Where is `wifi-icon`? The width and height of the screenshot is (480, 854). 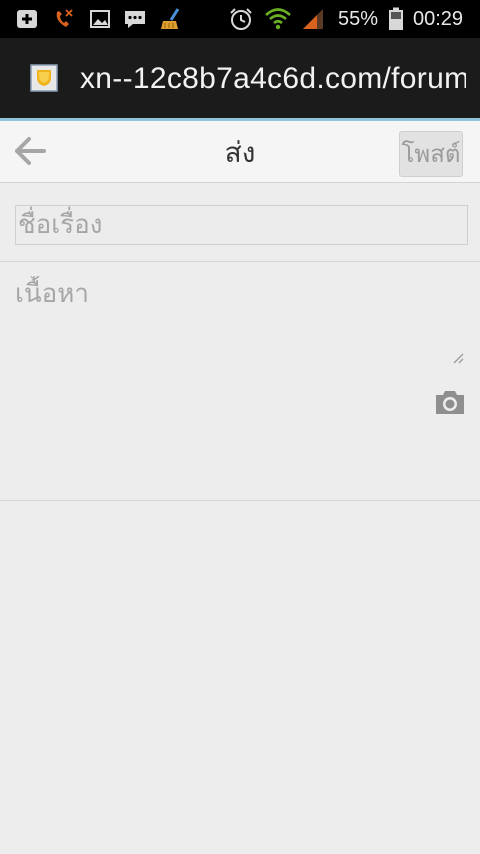
wifi-icon is located at coordinates (278, 19).